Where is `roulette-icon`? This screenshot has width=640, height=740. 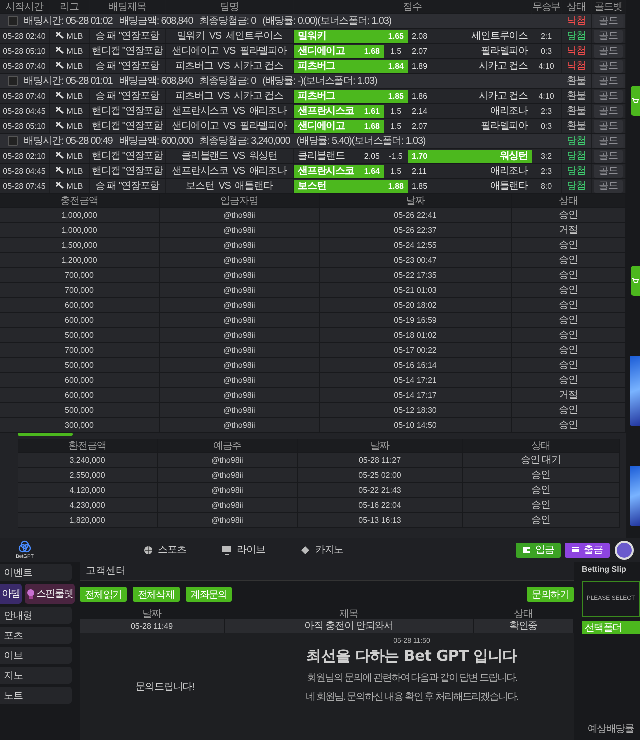 roulette-icon is located at coordinates (31, 594).